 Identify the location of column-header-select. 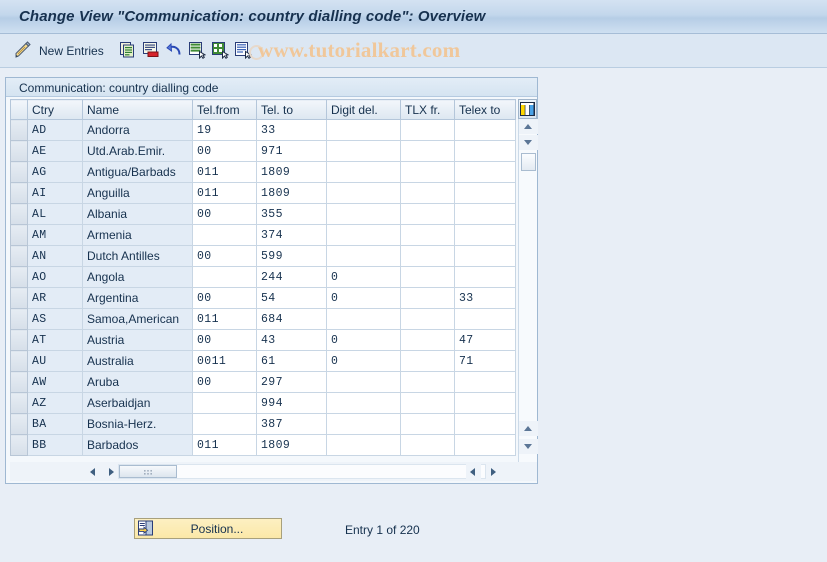
(19, 109).